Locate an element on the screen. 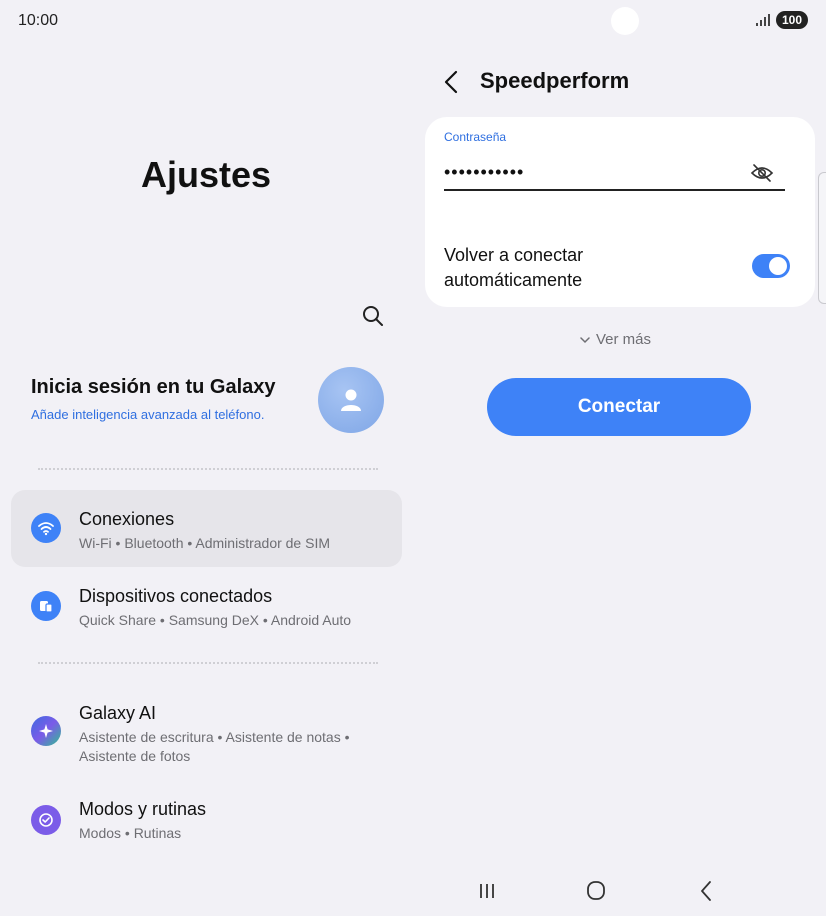 This screenshot has height=916, width=826. account-title: Inicia sesión en tu Galaxy is located at coordinates (153, 387).